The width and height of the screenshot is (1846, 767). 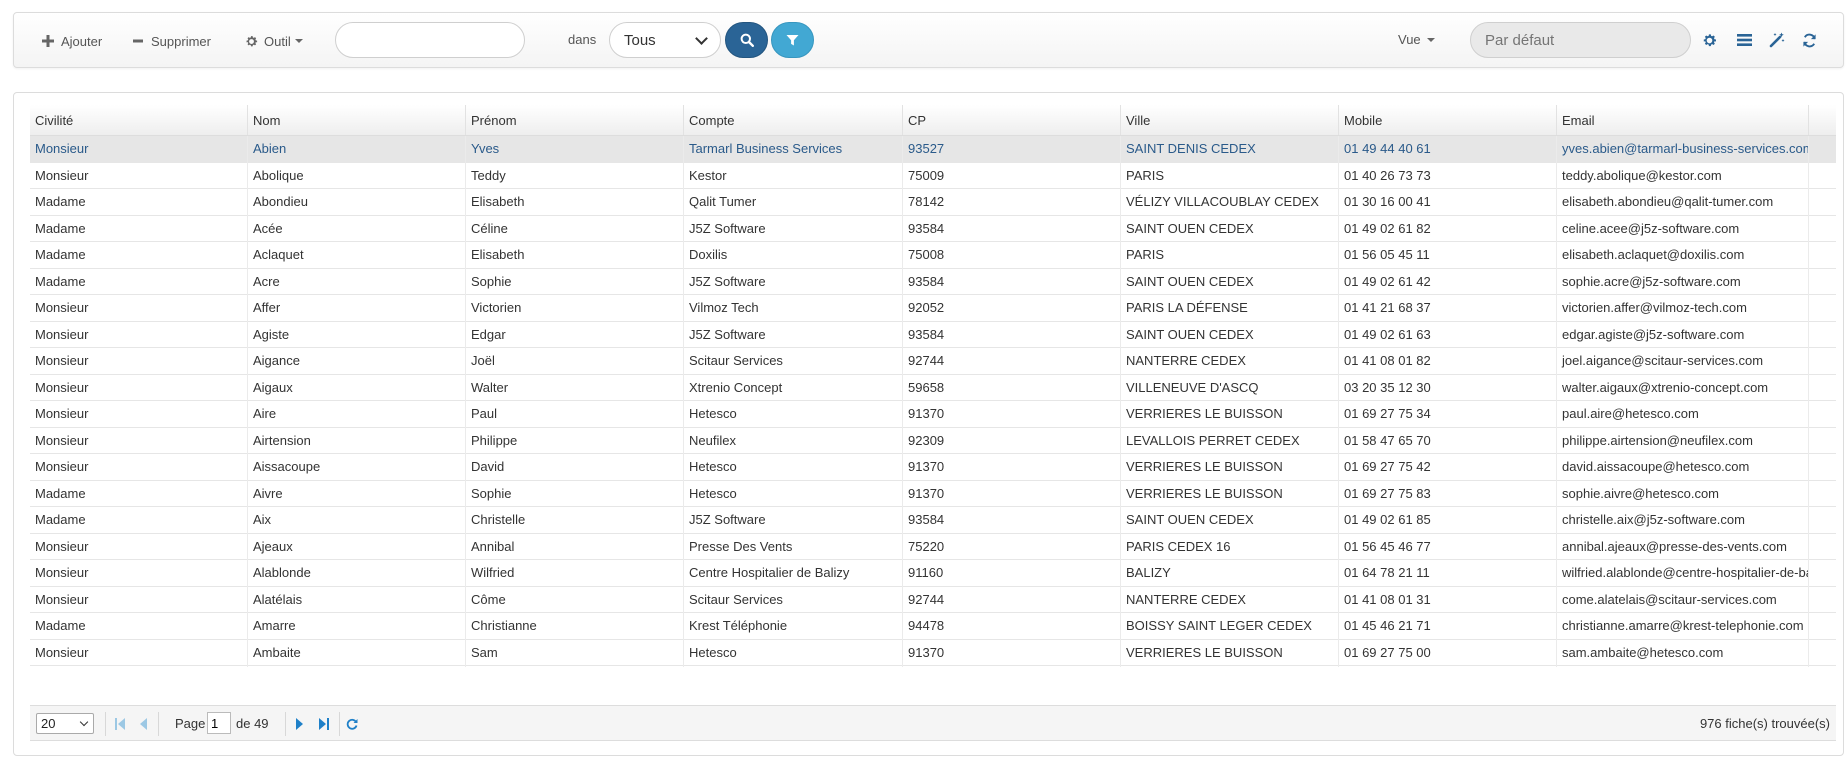 I want to click on settings-icon, so click(x=1709, y=40).